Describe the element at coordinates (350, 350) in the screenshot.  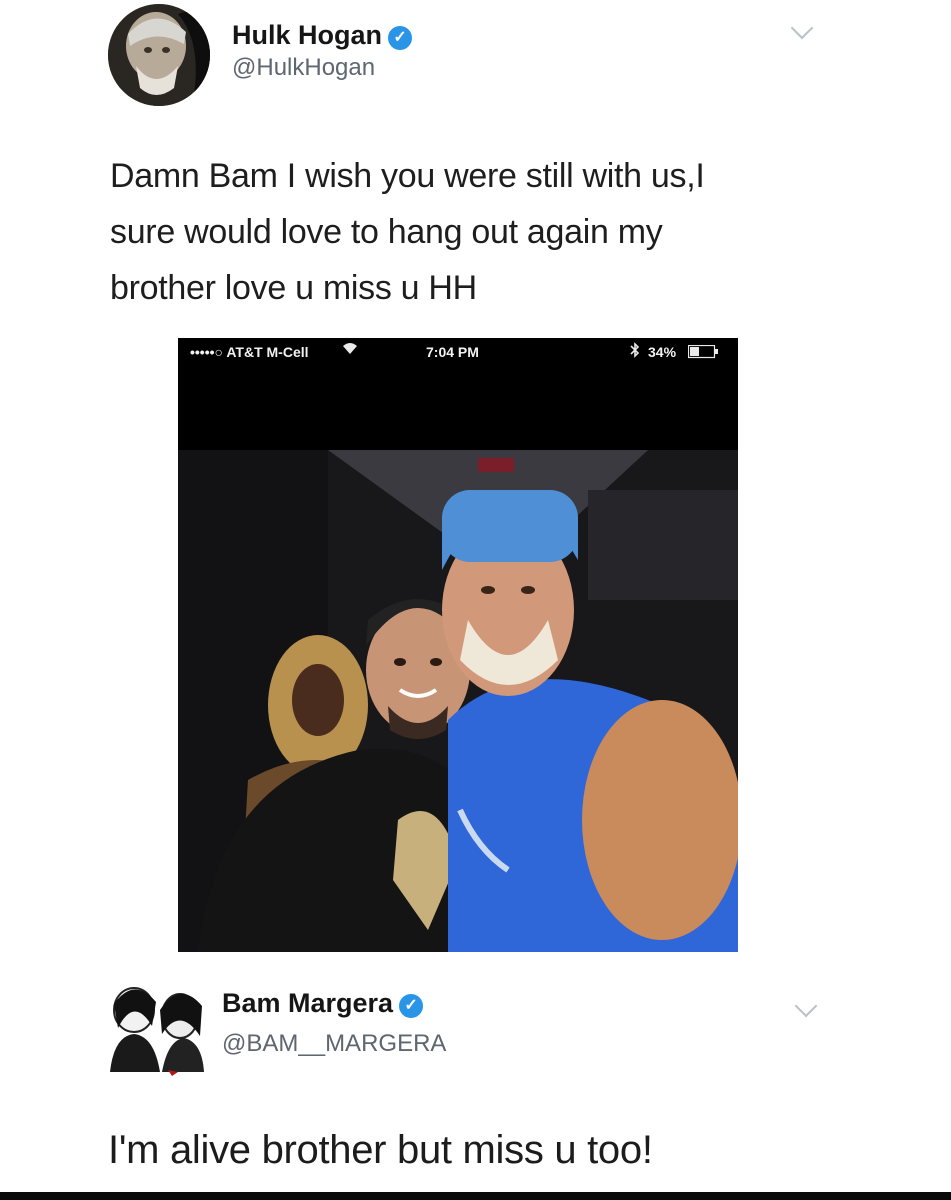
I see `wifi-icon` at that location.